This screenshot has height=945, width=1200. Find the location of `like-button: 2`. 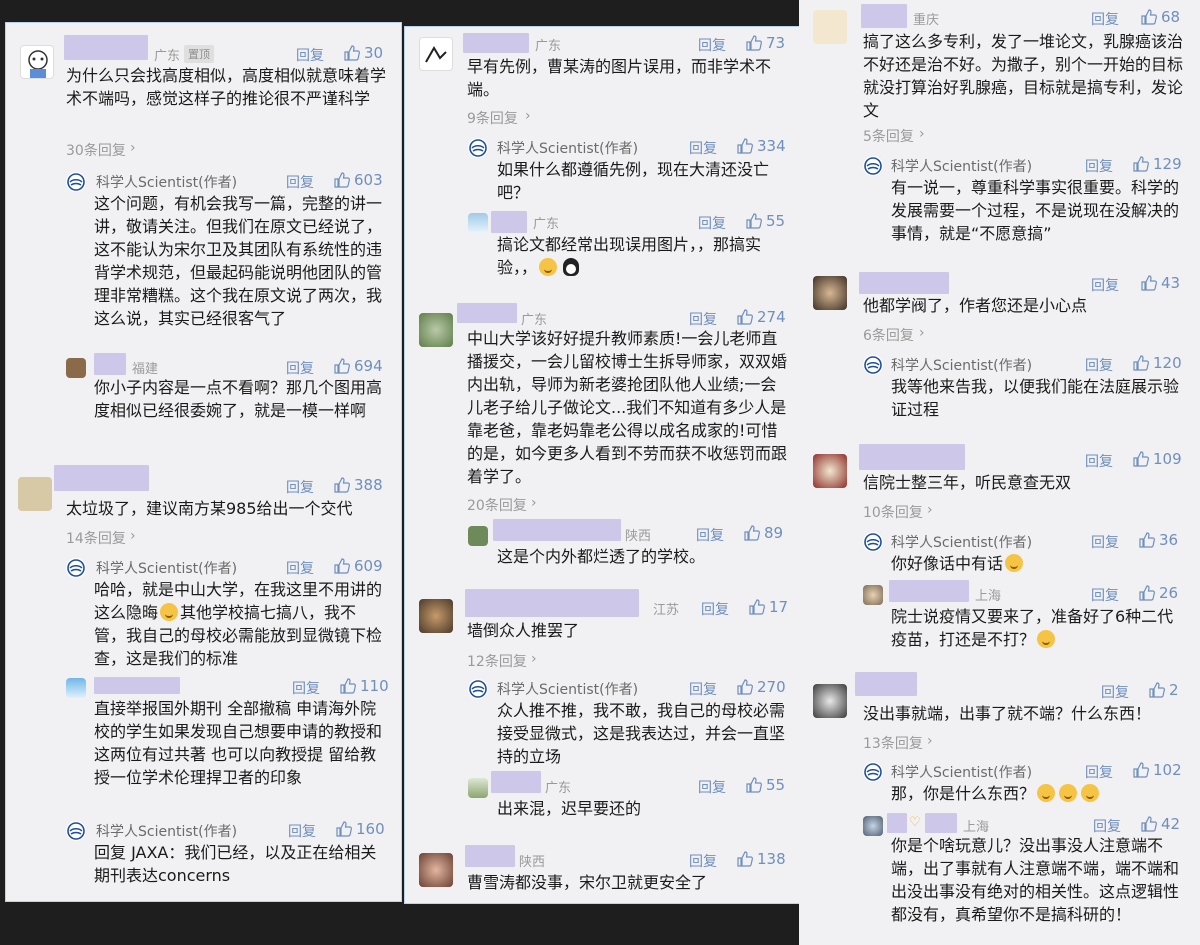

like-button: 2 is located at coordinates (1164, 690).